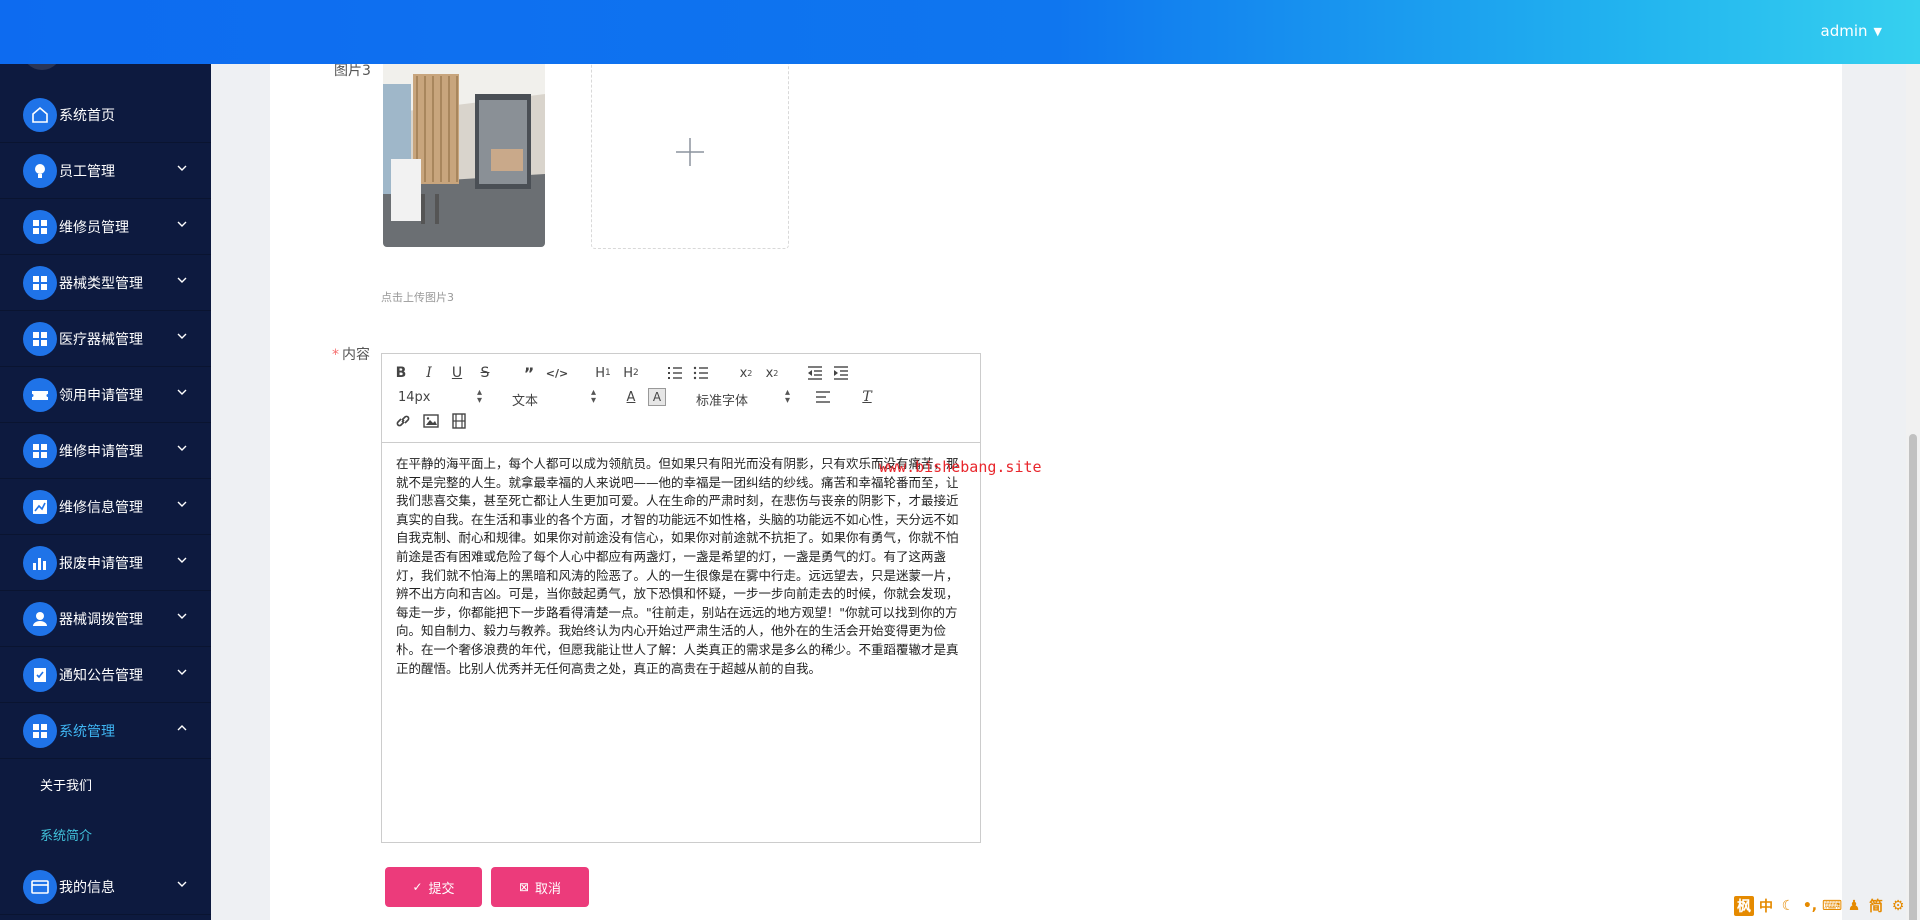 This screenshot has height=920, width=1920. I want to click on sidebar-item: 报废申请管理, so click(105, 563).